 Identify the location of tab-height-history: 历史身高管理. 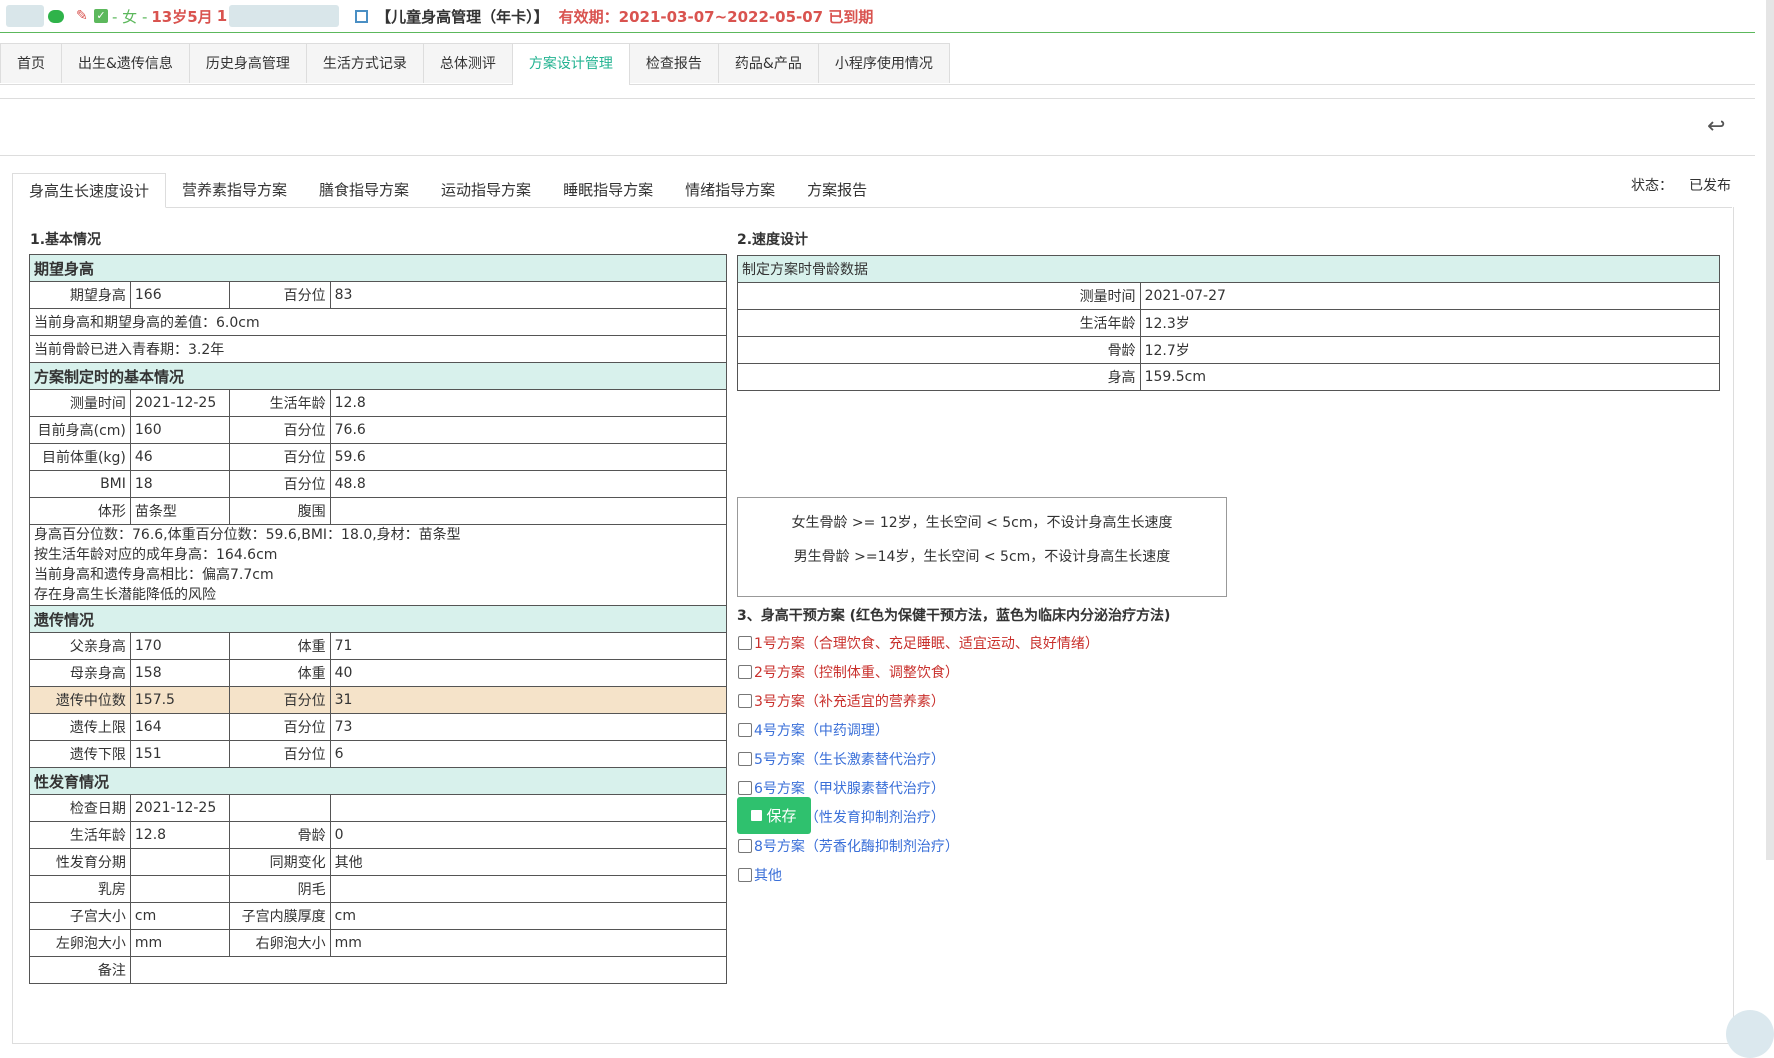
(247, 63).